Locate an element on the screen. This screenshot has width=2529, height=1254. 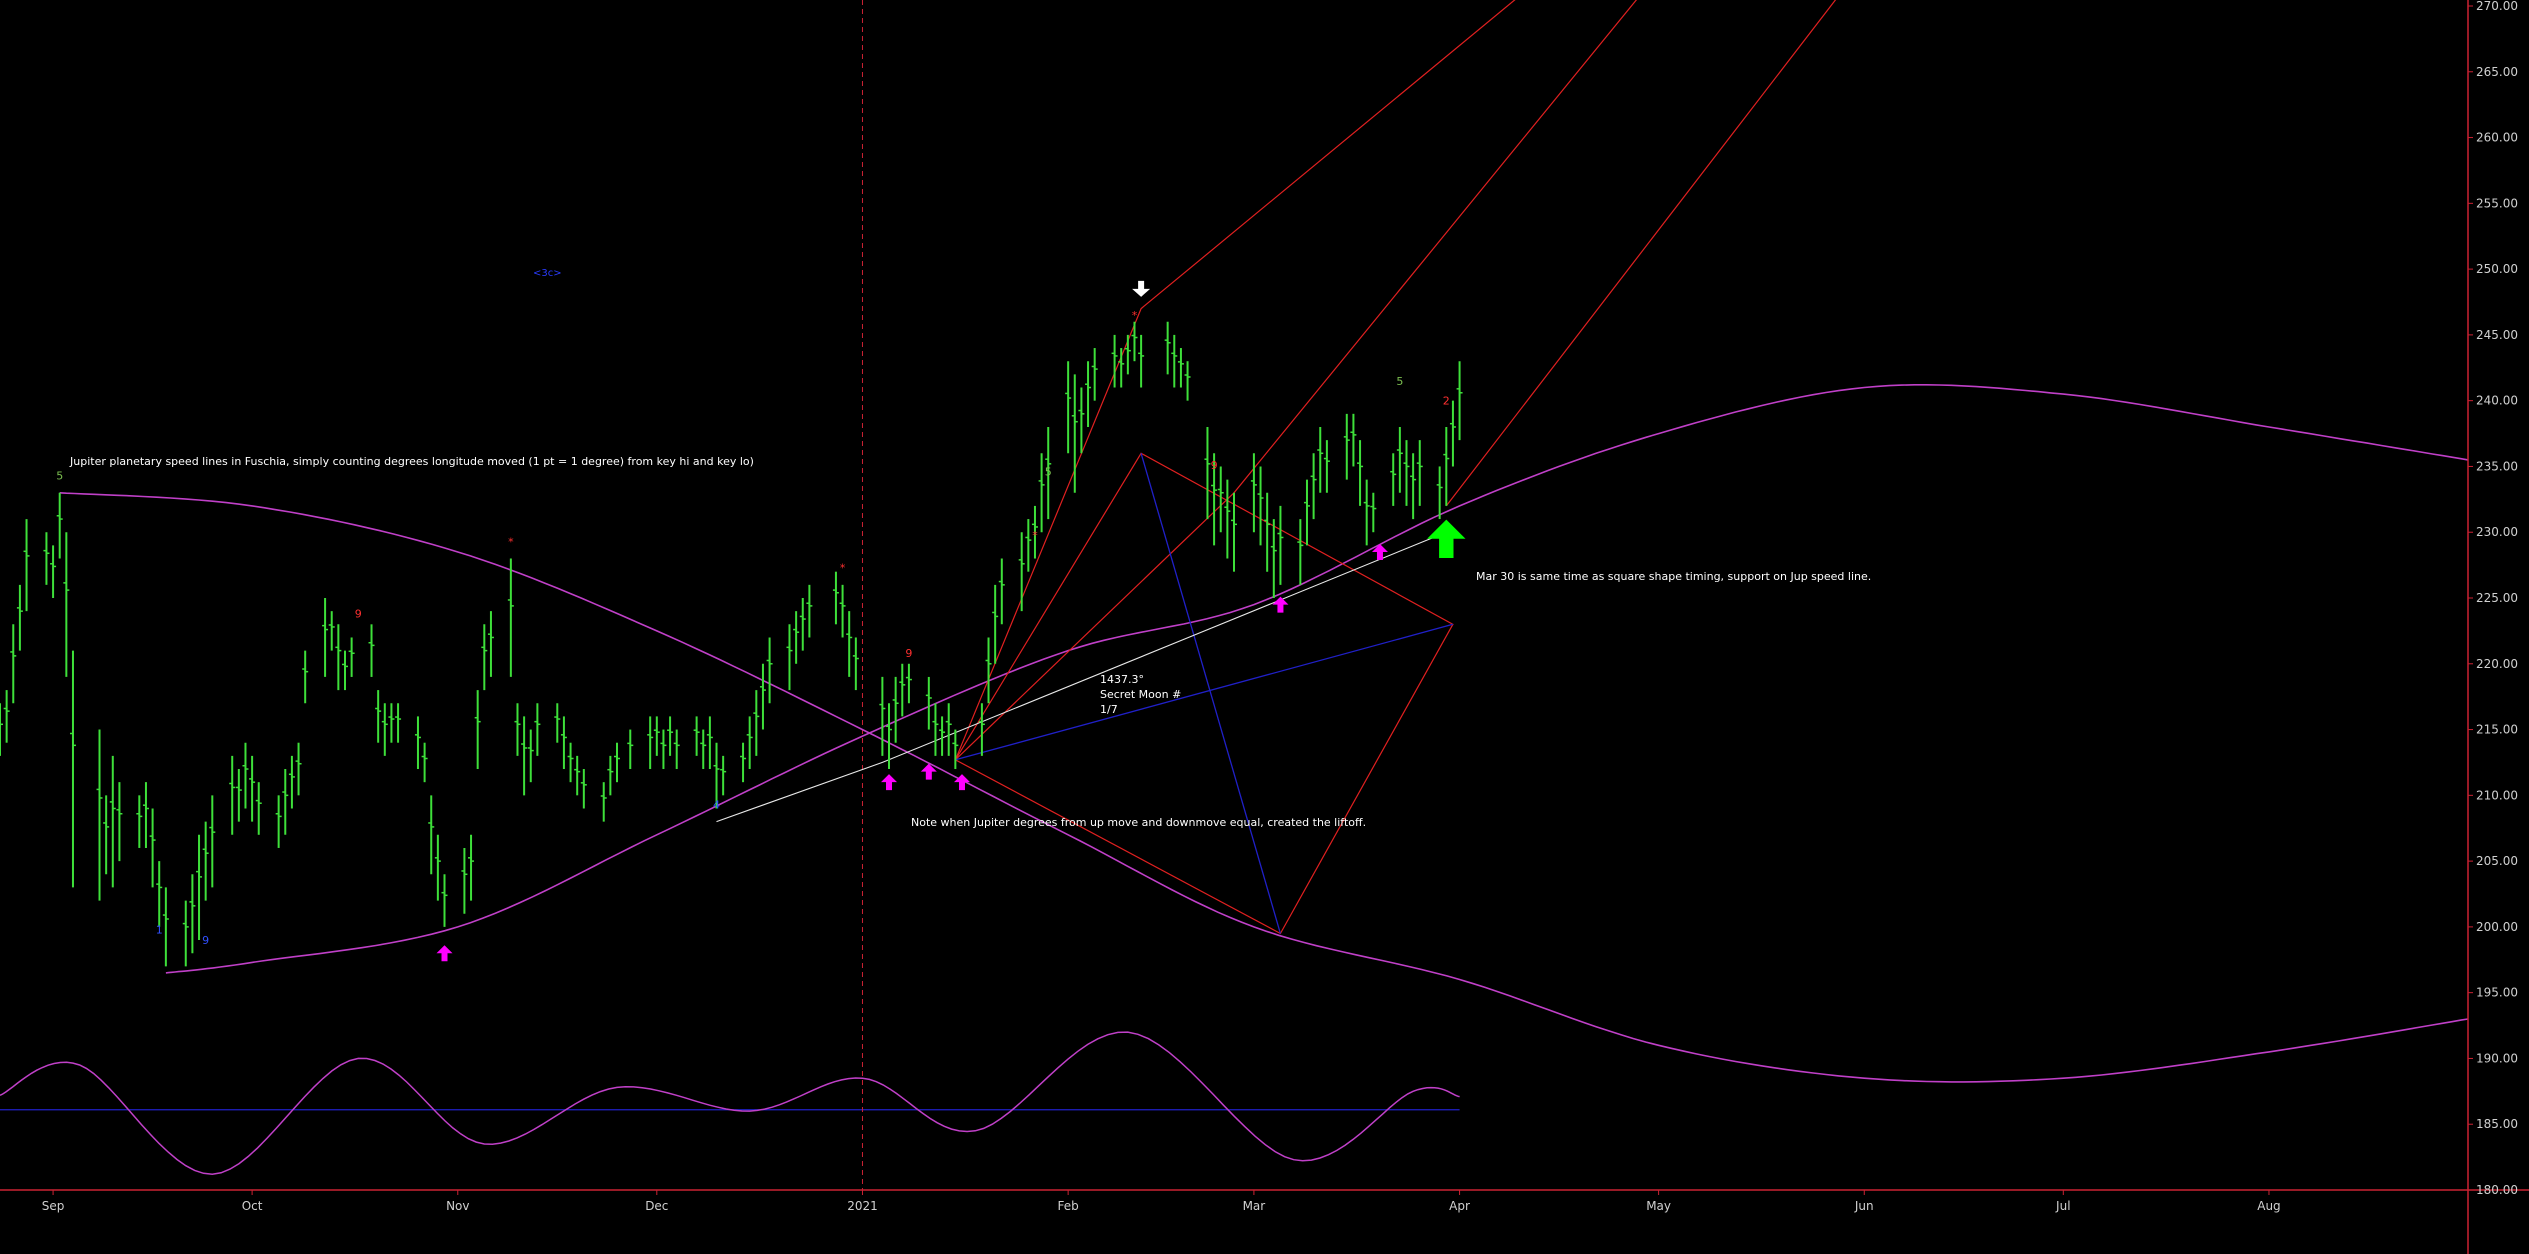
secret-moon-label: Secret Moon # is located at coordinates (1141, 694).